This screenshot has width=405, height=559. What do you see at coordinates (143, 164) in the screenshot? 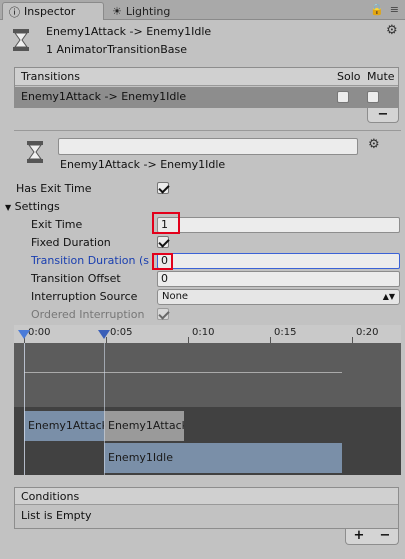
I see `transition-caption: Enemy1Attack -> Enemy1Idle` at bounding box center [143, 164].